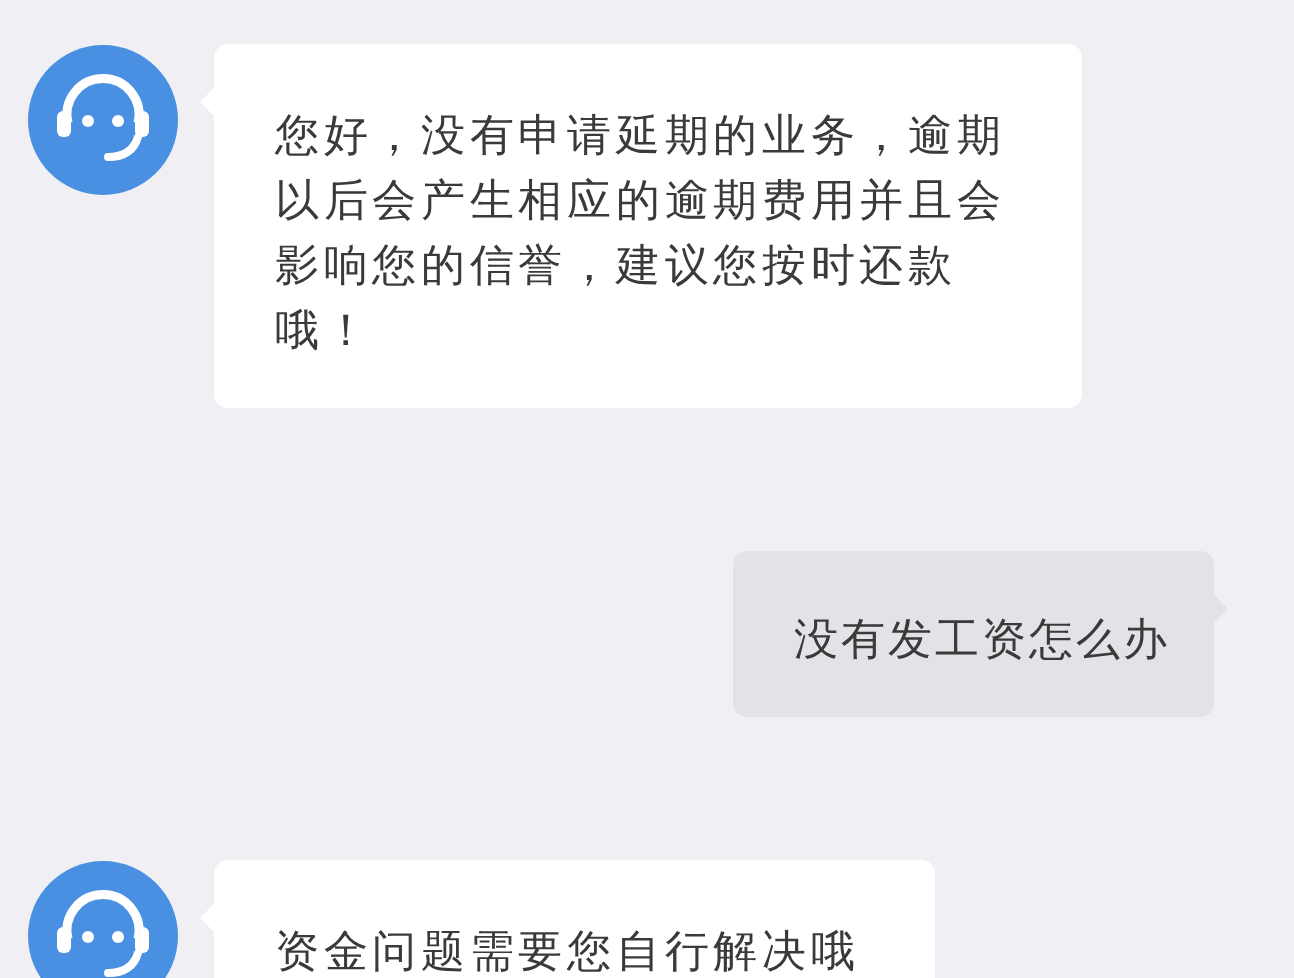 The width and height of the screenshot is (1294, 978). Describe the element at coordinates (640, 232) in the screenshot. I see `message-text: 您好，没有申请延期的业务，逾期以后会产生相应的逾期费用并且会影响您的信誉，建议您按时还款哦！` at that location.